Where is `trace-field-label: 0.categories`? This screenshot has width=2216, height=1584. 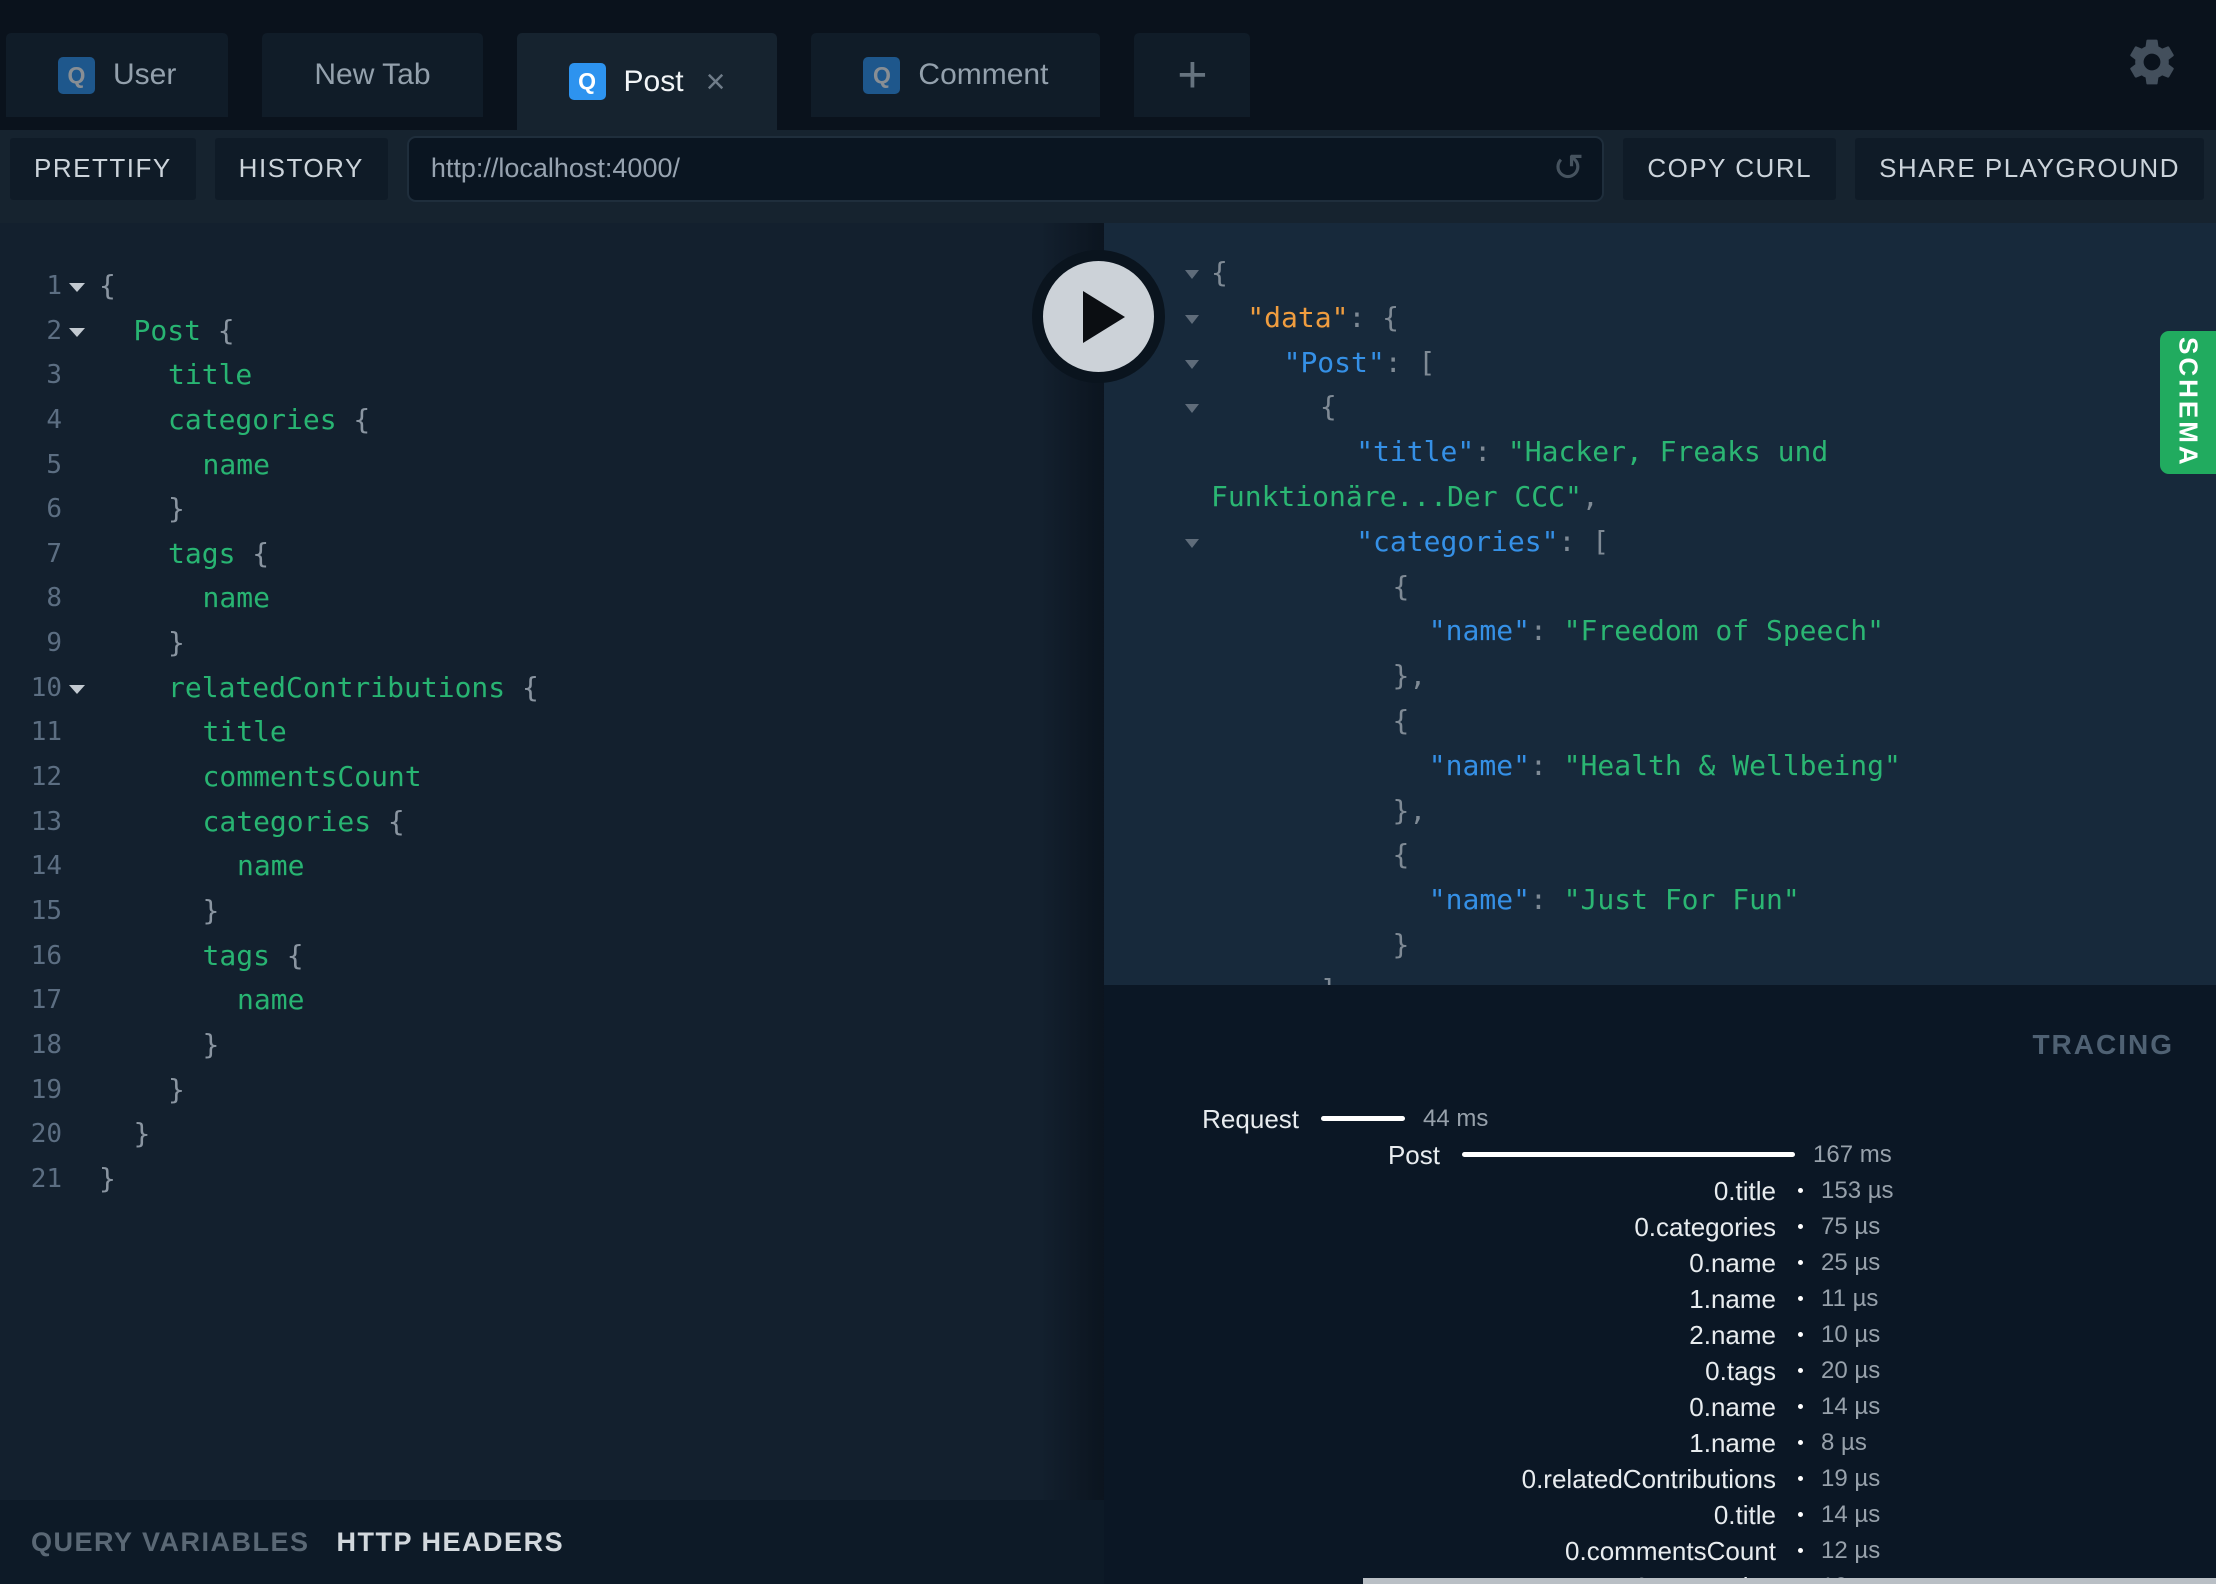
trace-field-label: 0.categories is located at coordinates (1705, 1227).